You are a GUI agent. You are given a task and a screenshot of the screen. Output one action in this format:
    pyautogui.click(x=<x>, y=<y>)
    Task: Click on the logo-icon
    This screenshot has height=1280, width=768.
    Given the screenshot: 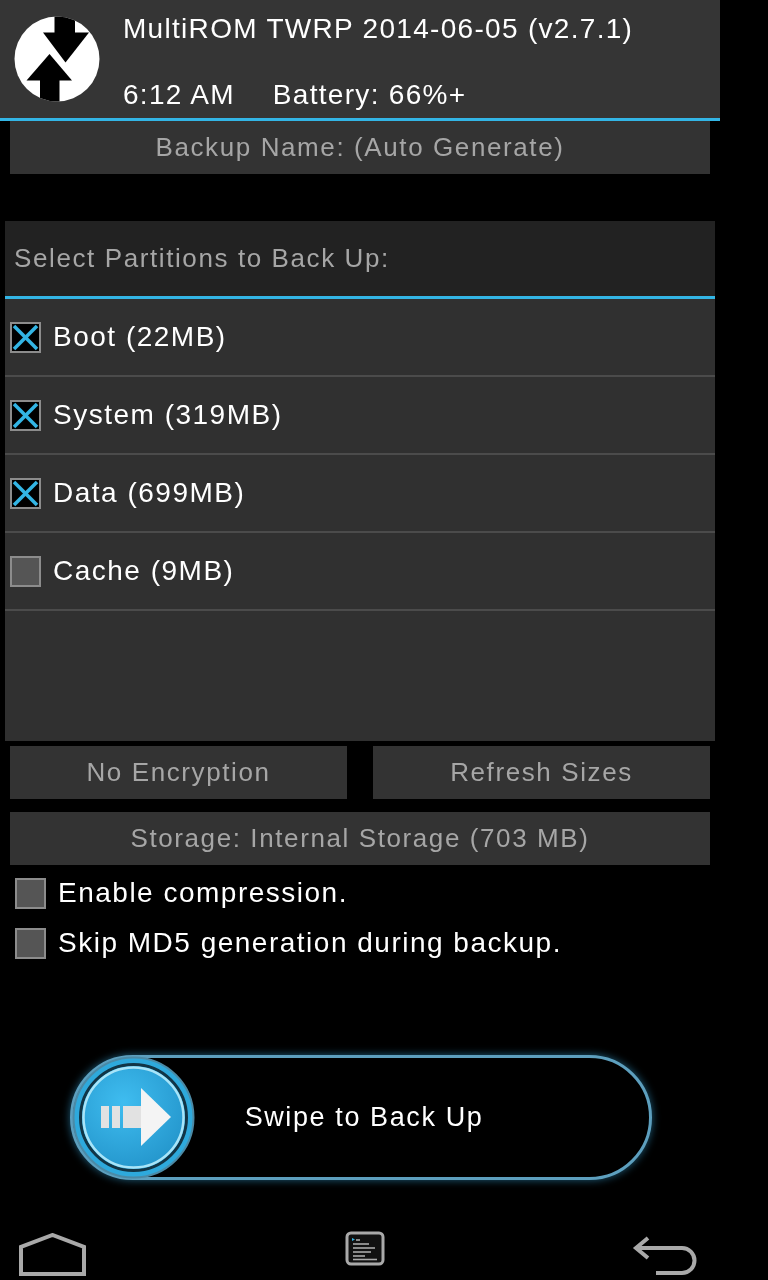 What is the action you would take?
    pyautogui.click(x=57, y=59)
    